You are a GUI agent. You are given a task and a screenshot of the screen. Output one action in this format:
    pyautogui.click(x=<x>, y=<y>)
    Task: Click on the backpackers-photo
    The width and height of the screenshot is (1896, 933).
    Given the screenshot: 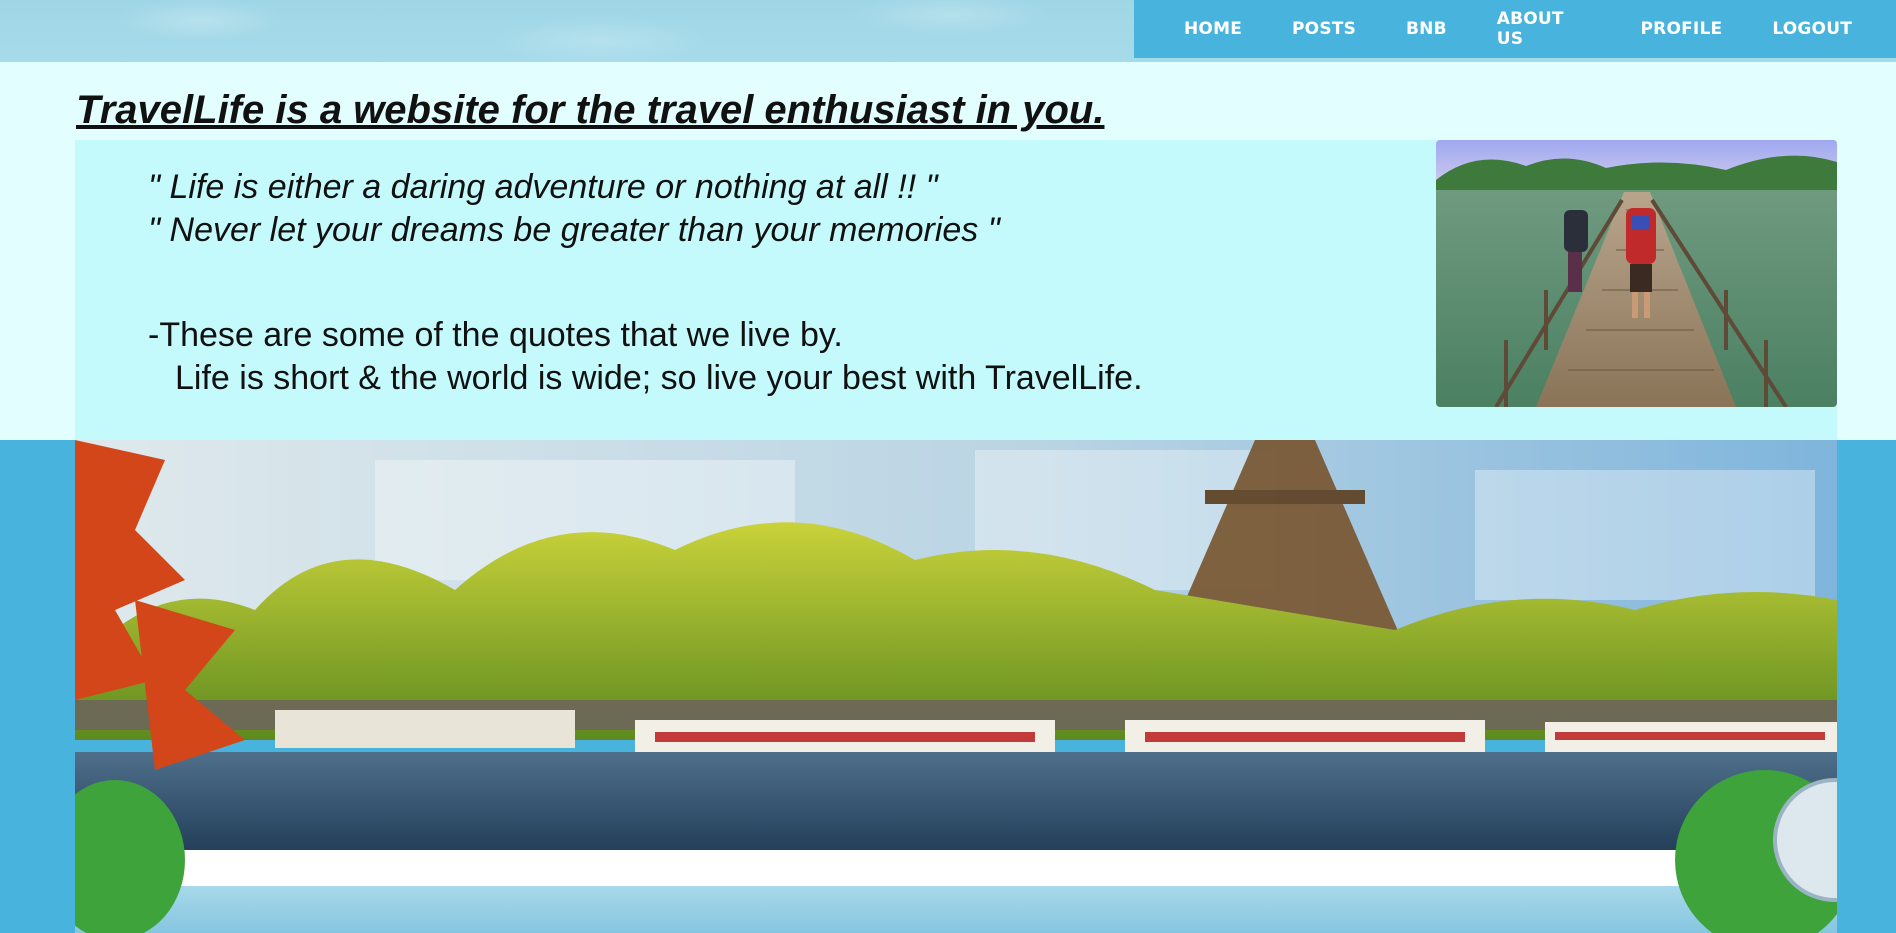 What is the action you would take?
    pyautogui.click(x=1636, y=273)
    